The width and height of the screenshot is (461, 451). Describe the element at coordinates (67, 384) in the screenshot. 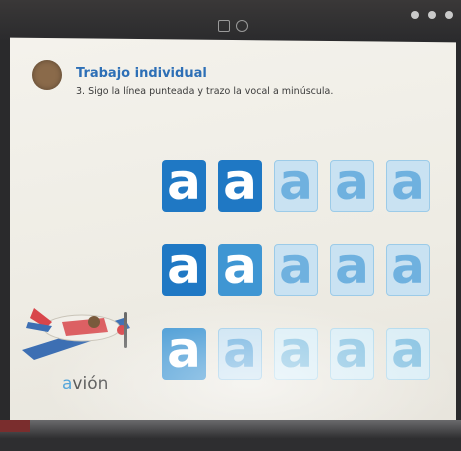

I see `word-first-letter: a` at that location.